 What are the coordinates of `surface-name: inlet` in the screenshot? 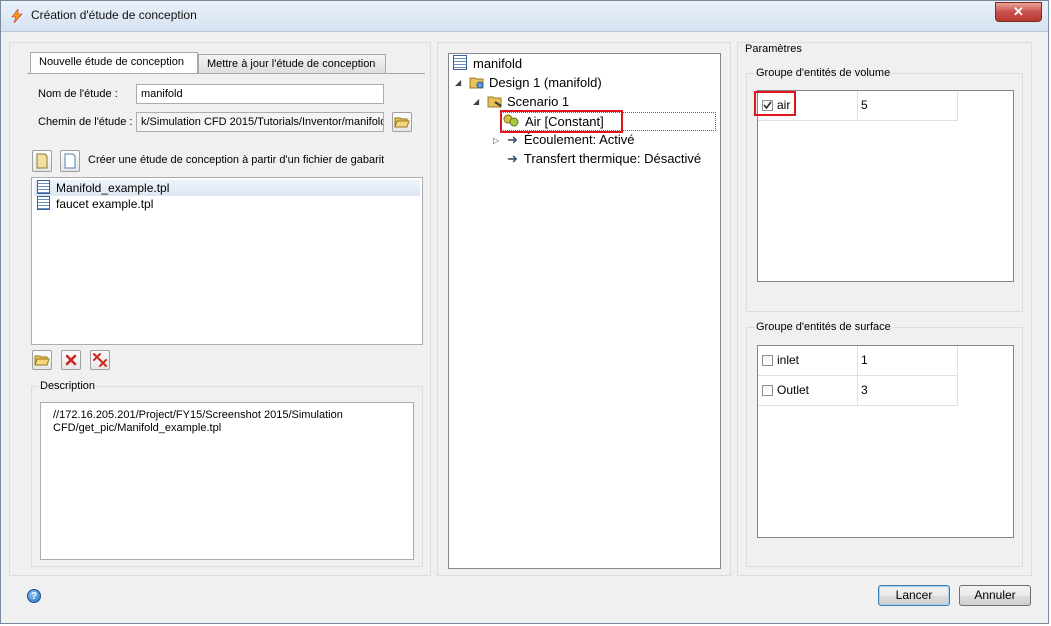 It's located at (788, 360).